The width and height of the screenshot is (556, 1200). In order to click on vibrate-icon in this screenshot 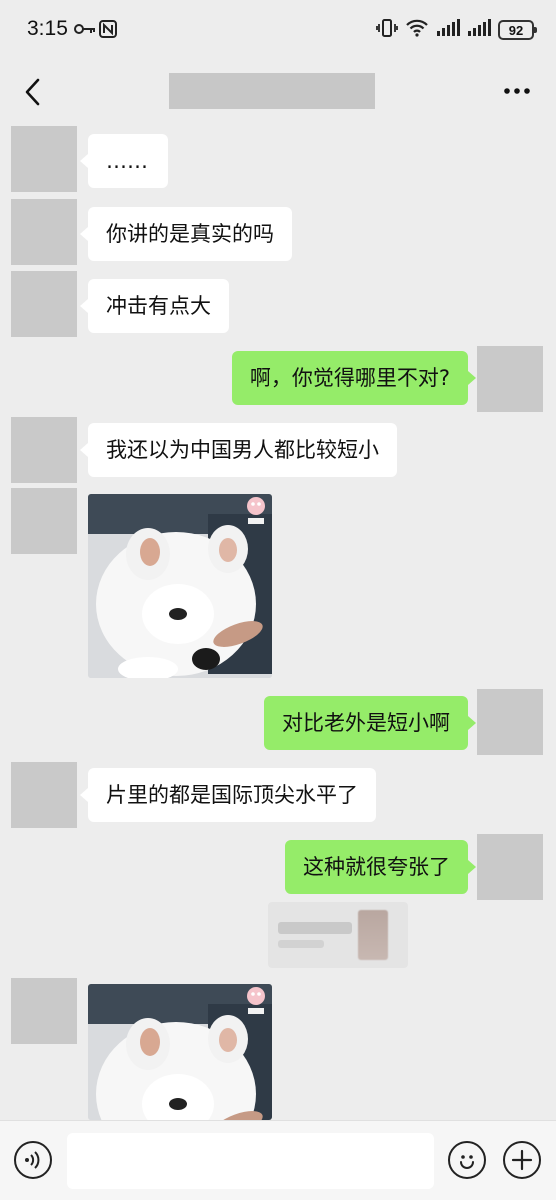, I will do `click(387, 30)`.